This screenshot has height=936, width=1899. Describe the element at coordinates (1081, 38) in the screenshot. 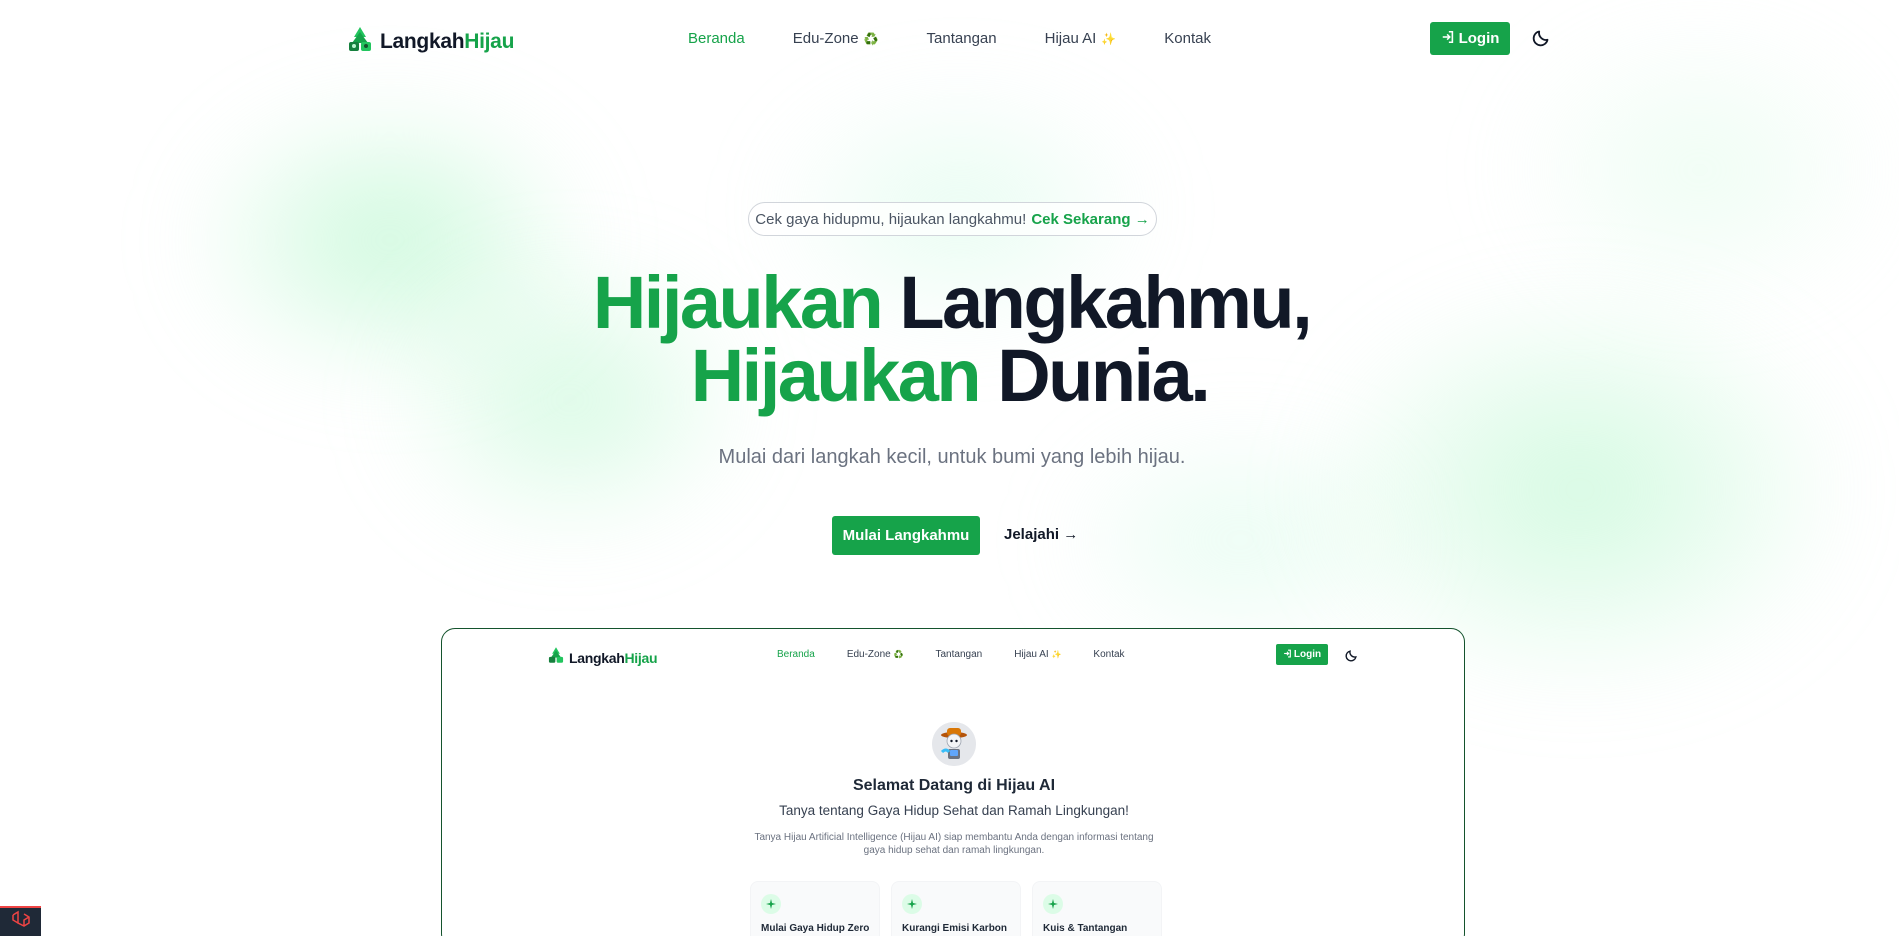

I see `nav-item-hijau-ai: Hijau AI ✨` at that location.